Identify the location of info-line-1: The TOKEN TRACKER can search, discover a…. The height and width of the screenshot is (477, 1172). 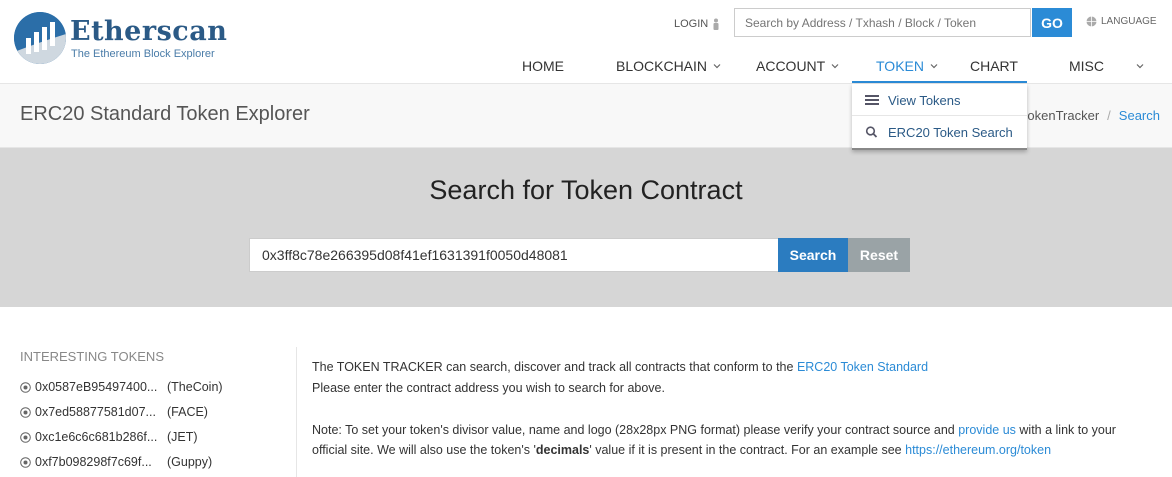
(620, 367).